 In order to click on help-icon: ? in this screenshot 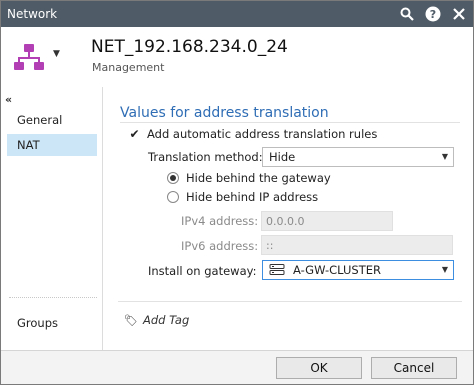, I will do `click(433, 14)`.